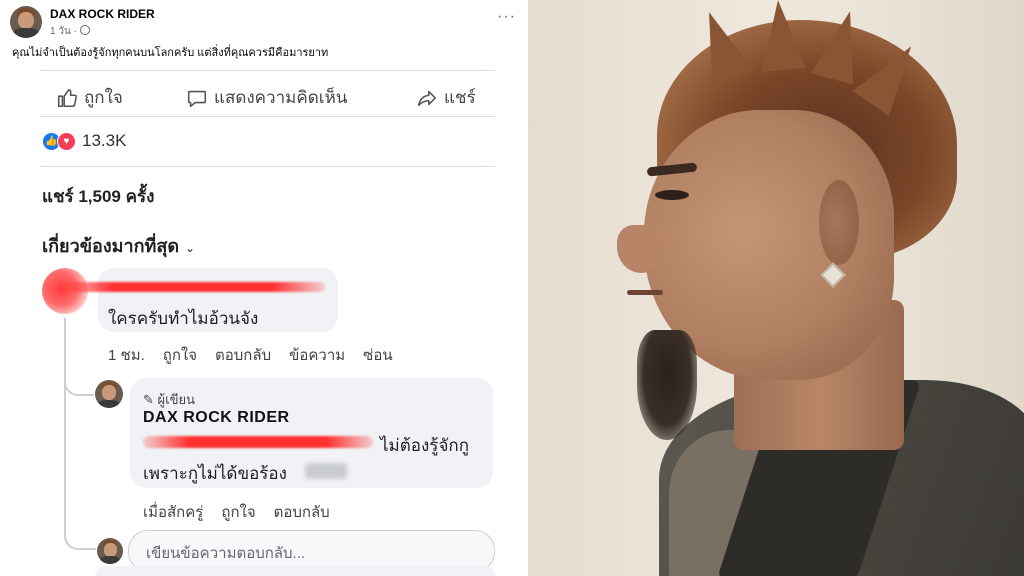 This screenshot has width=1024, height=576. What do you see at coordinates (169, 399) in the screenshot?
I see `author-badge: ✎ ผู้เขียน` at bounding box center [169, 399].